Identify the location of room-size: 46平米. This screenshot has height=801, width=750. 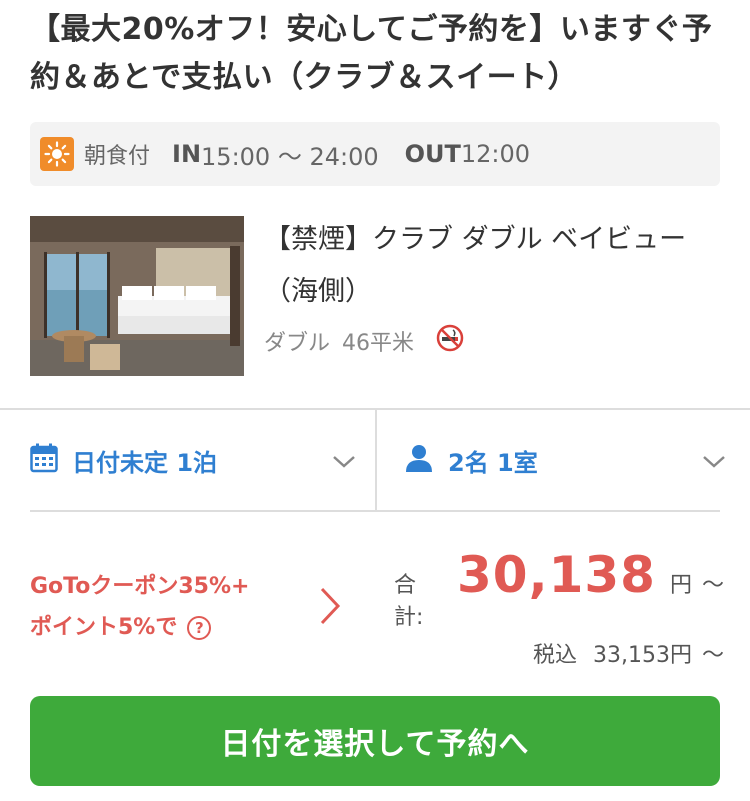
(378, 343).